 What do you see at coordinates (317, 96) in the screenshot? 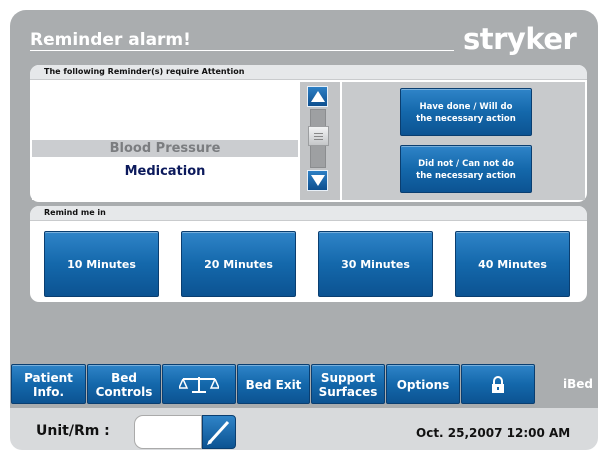
I see `arrow-up-icon` at bounding box center [317, 96].